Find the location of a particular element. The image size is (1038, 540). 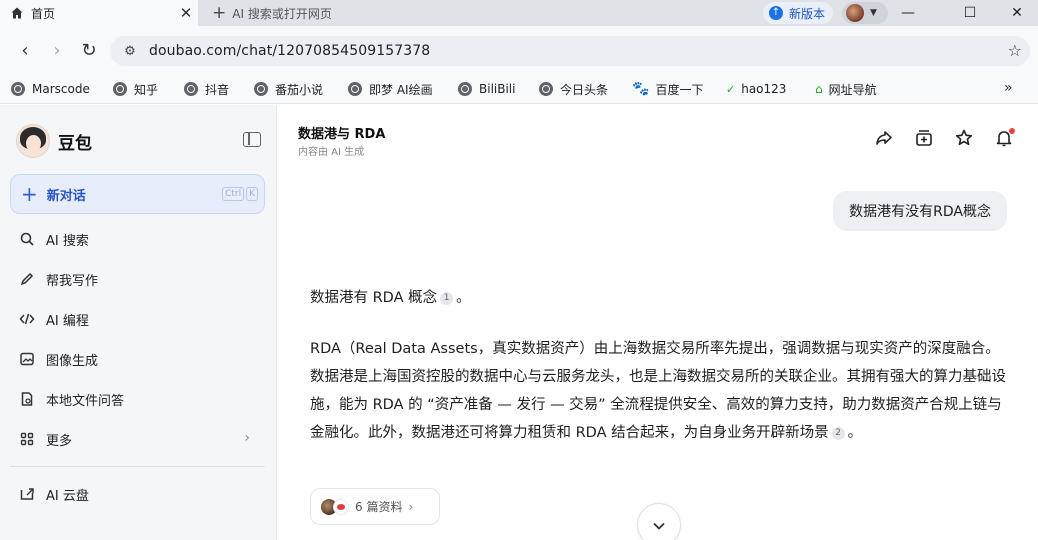

new-chat-label: 新对话 is located at coordinates (66, 196).